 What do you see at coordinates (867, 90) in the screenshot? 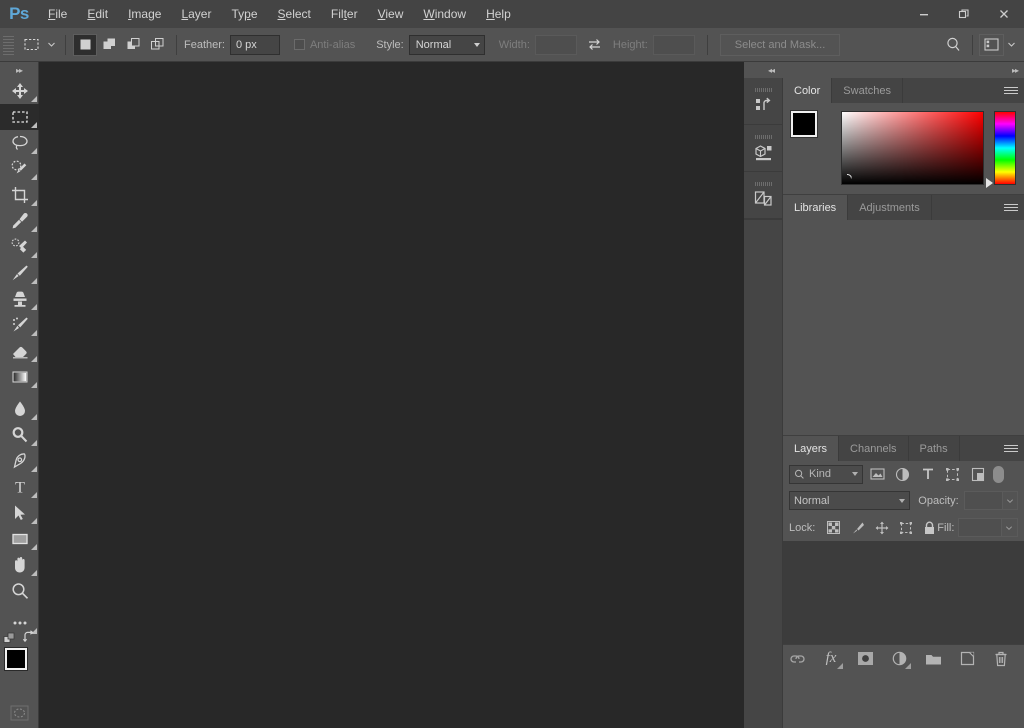
I see `tab-swatches: Swatches` at bounding box center [867, 90].